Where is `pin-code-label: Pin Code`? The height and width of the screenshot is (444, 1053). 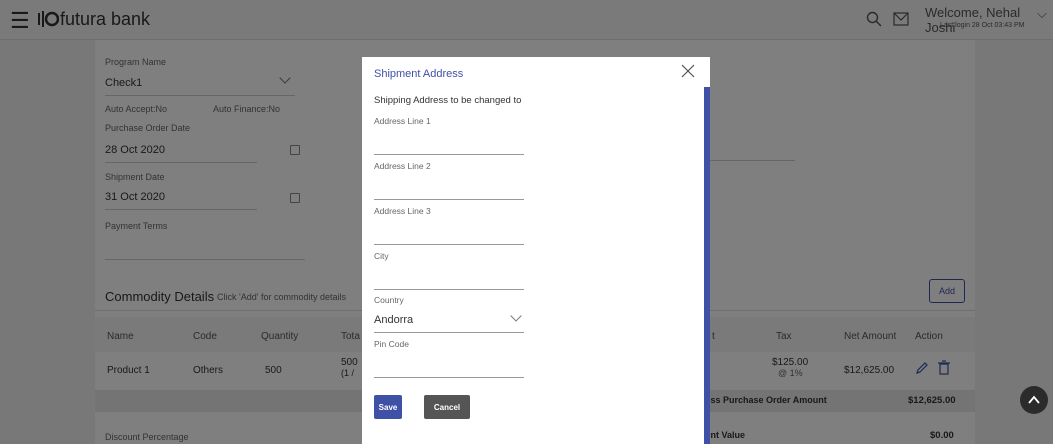
pin-code-label: Pin Code is located at coordinates (391, 344).